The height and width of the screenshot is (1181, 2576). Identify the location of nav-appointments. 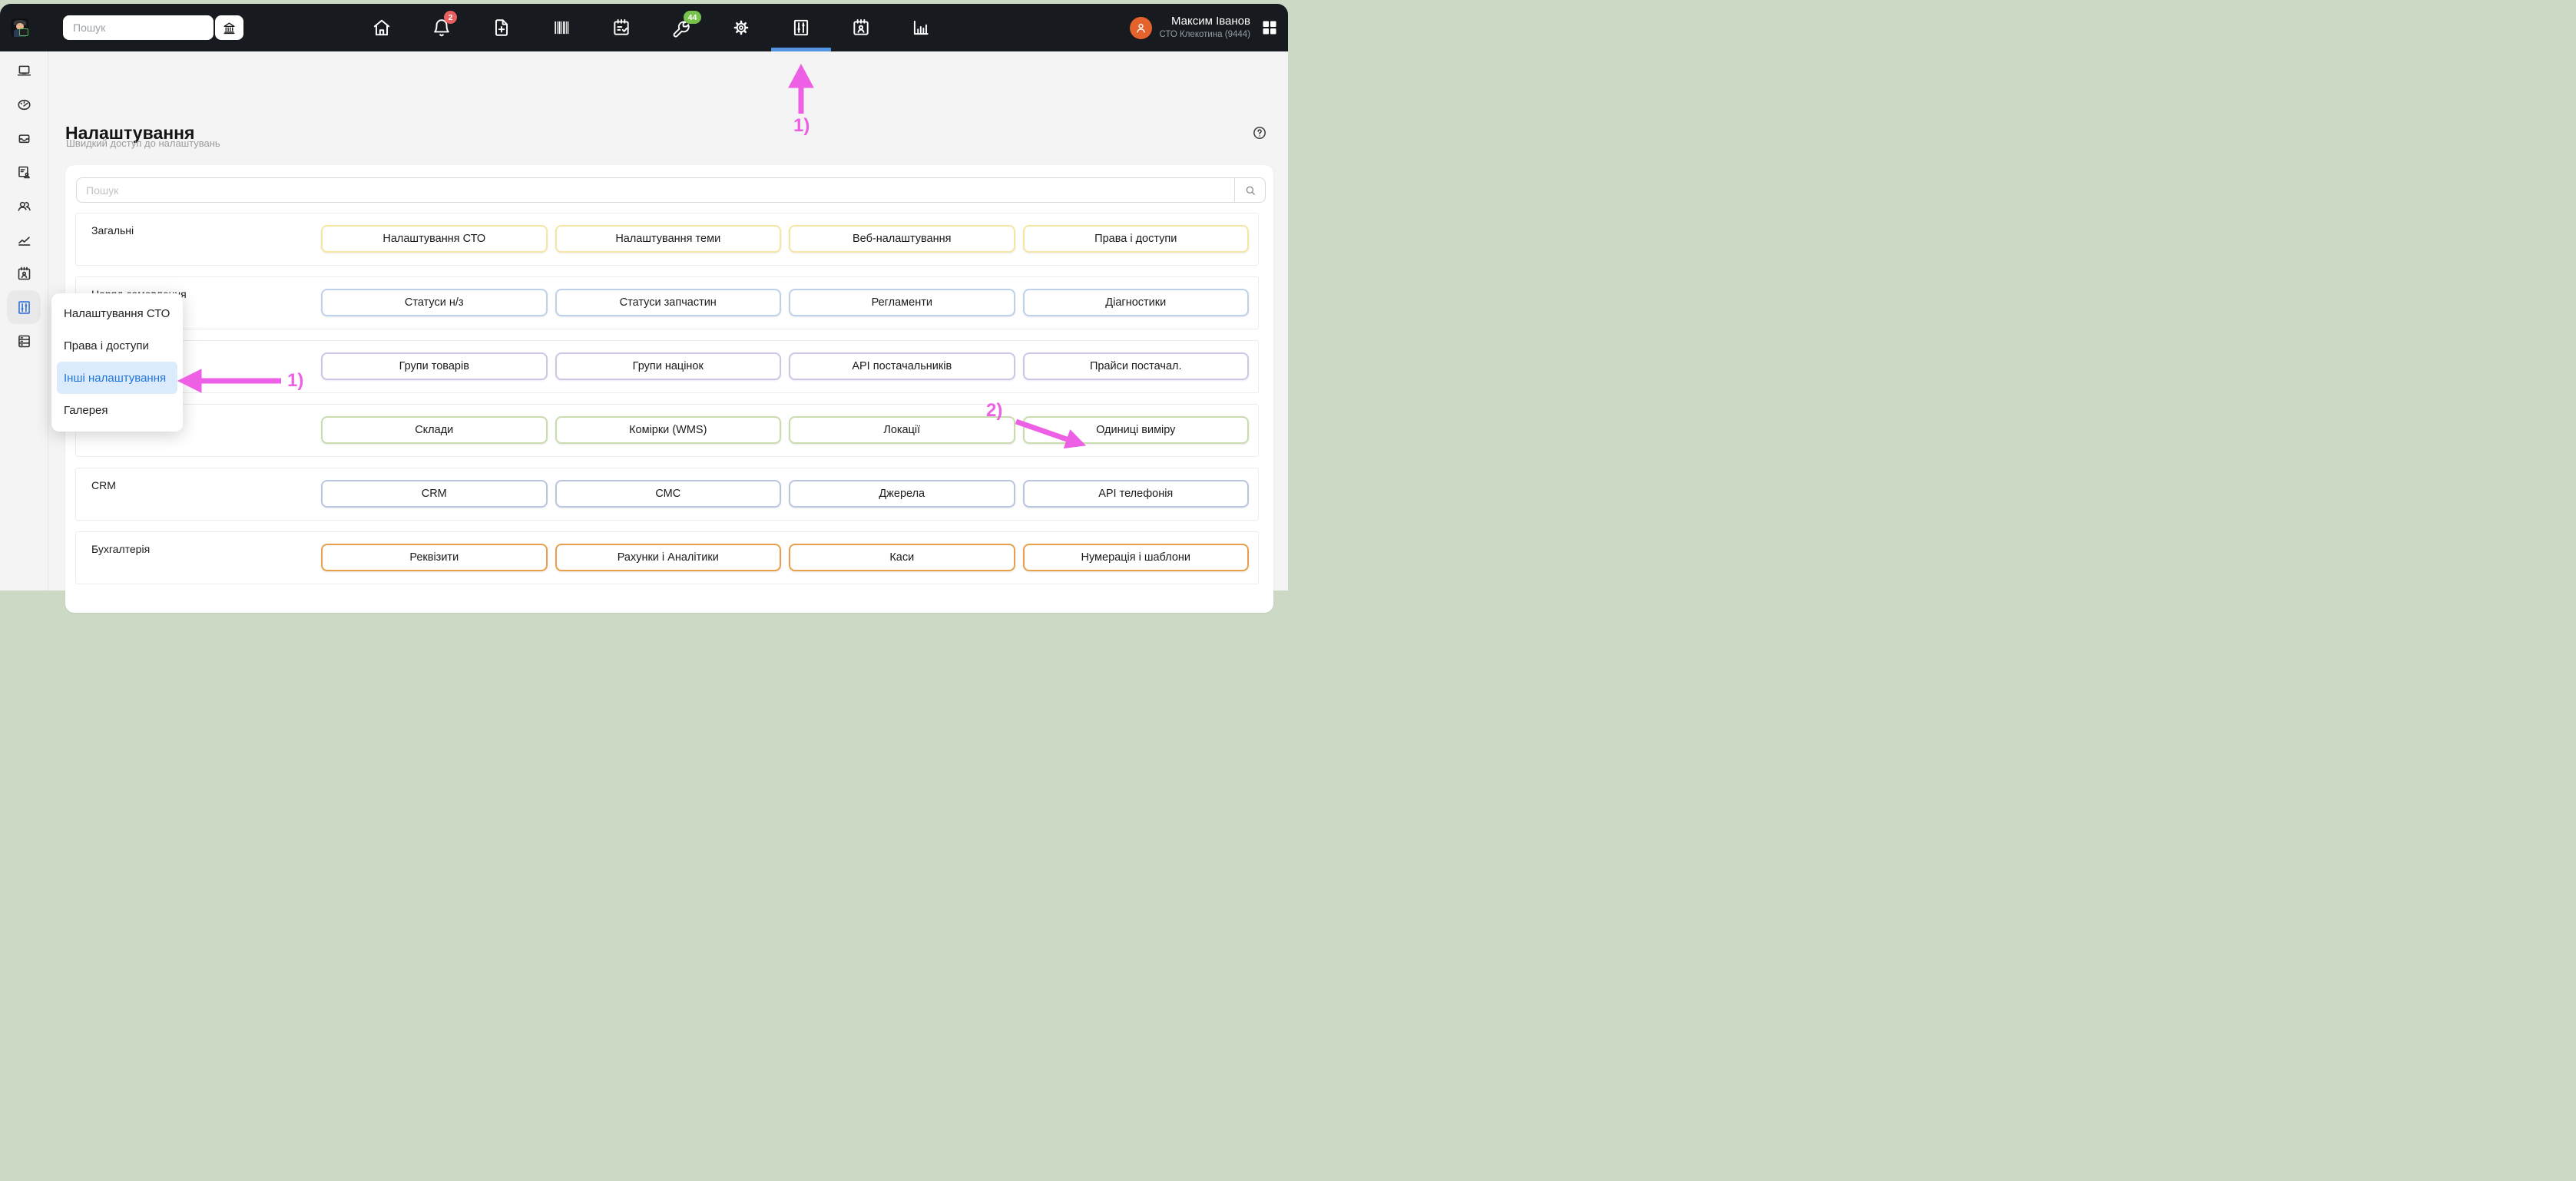
(861, 27).